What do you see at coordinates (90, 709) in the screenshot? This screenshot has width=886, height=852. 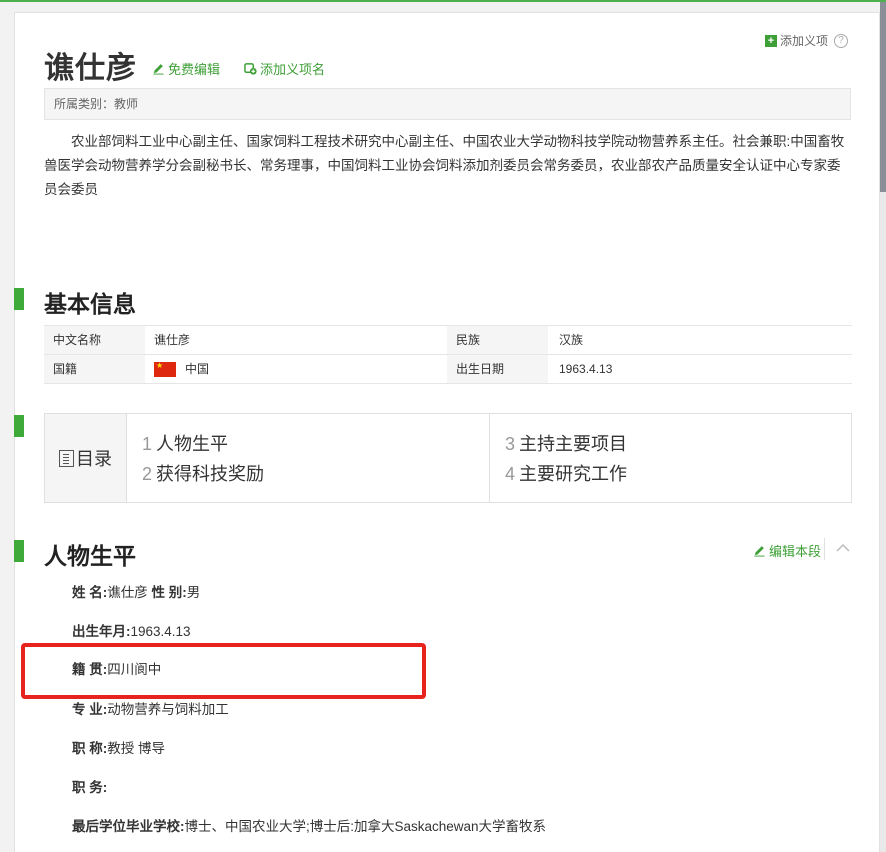 I see `bio-label: 专 业:` at bounding box center [90, 709].